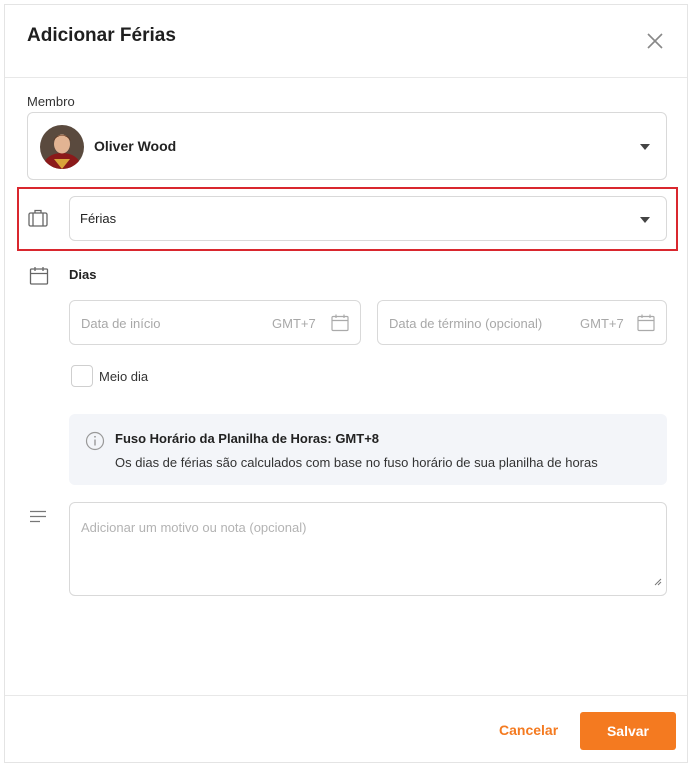  Describe the element at coordinates (95, 443) in the screenshot. I see `info-icon` at that location.